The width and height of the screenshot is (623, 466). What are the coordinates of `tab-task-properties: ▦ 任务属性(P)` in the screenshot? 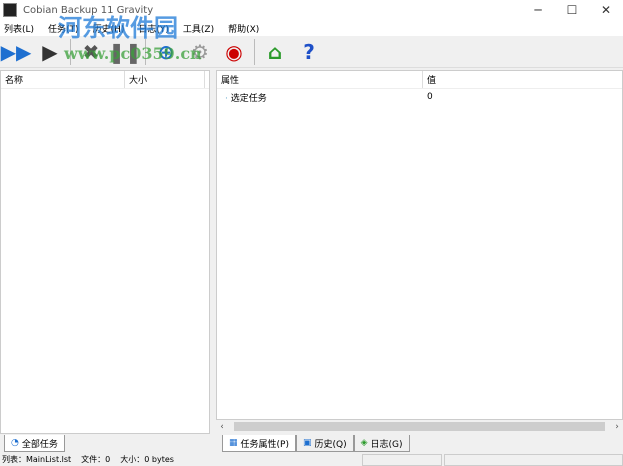 It's located at (259, 443).